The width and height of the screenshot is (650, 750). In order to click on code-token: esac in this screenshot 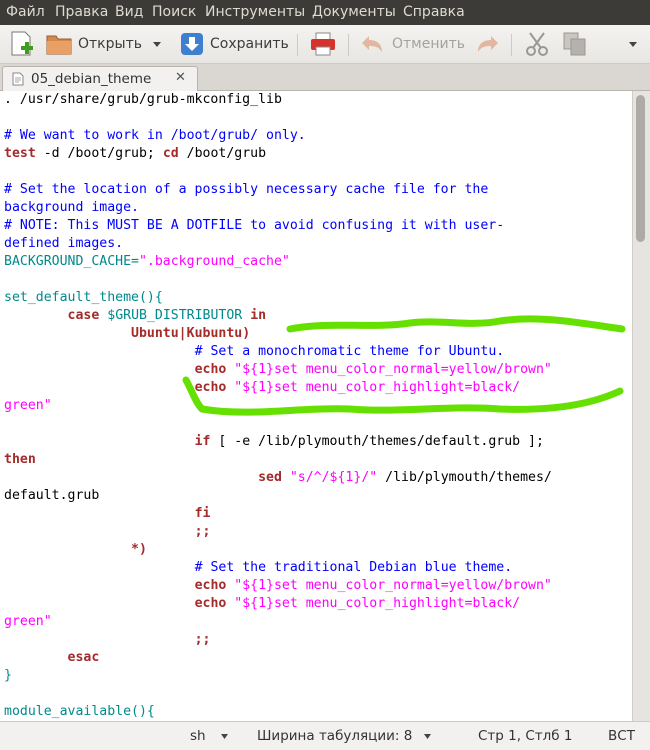, I will do `click(83, 657)`.